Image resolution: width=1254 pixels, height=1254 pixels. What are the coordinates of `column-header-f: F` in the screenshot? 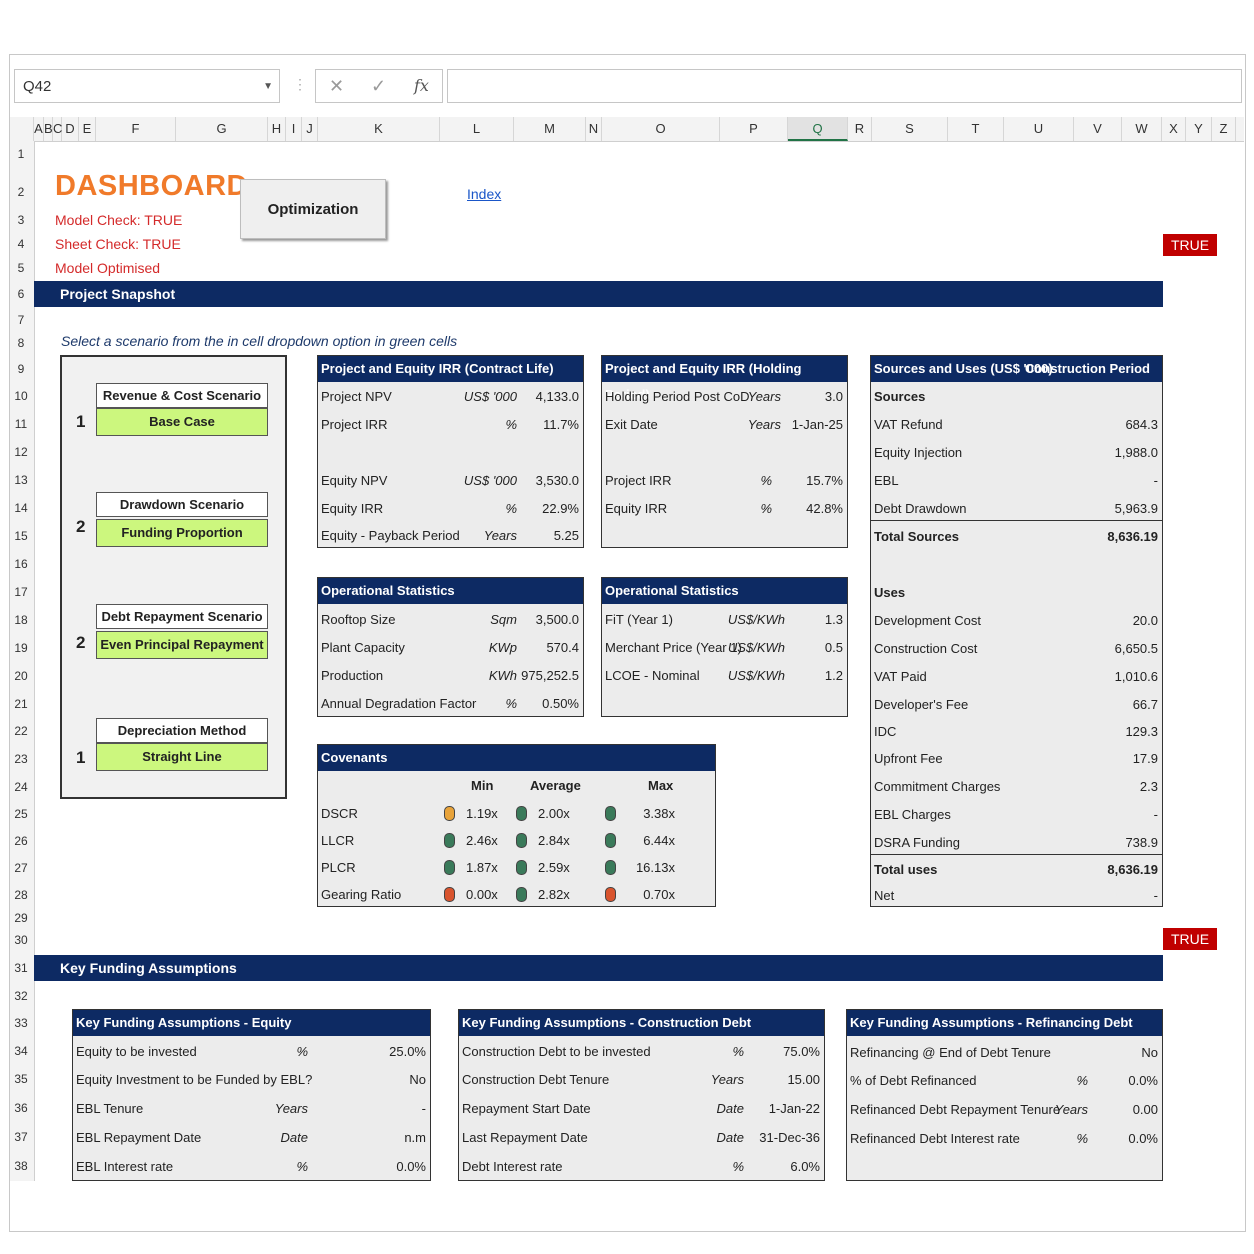 It's located at (136, 129).